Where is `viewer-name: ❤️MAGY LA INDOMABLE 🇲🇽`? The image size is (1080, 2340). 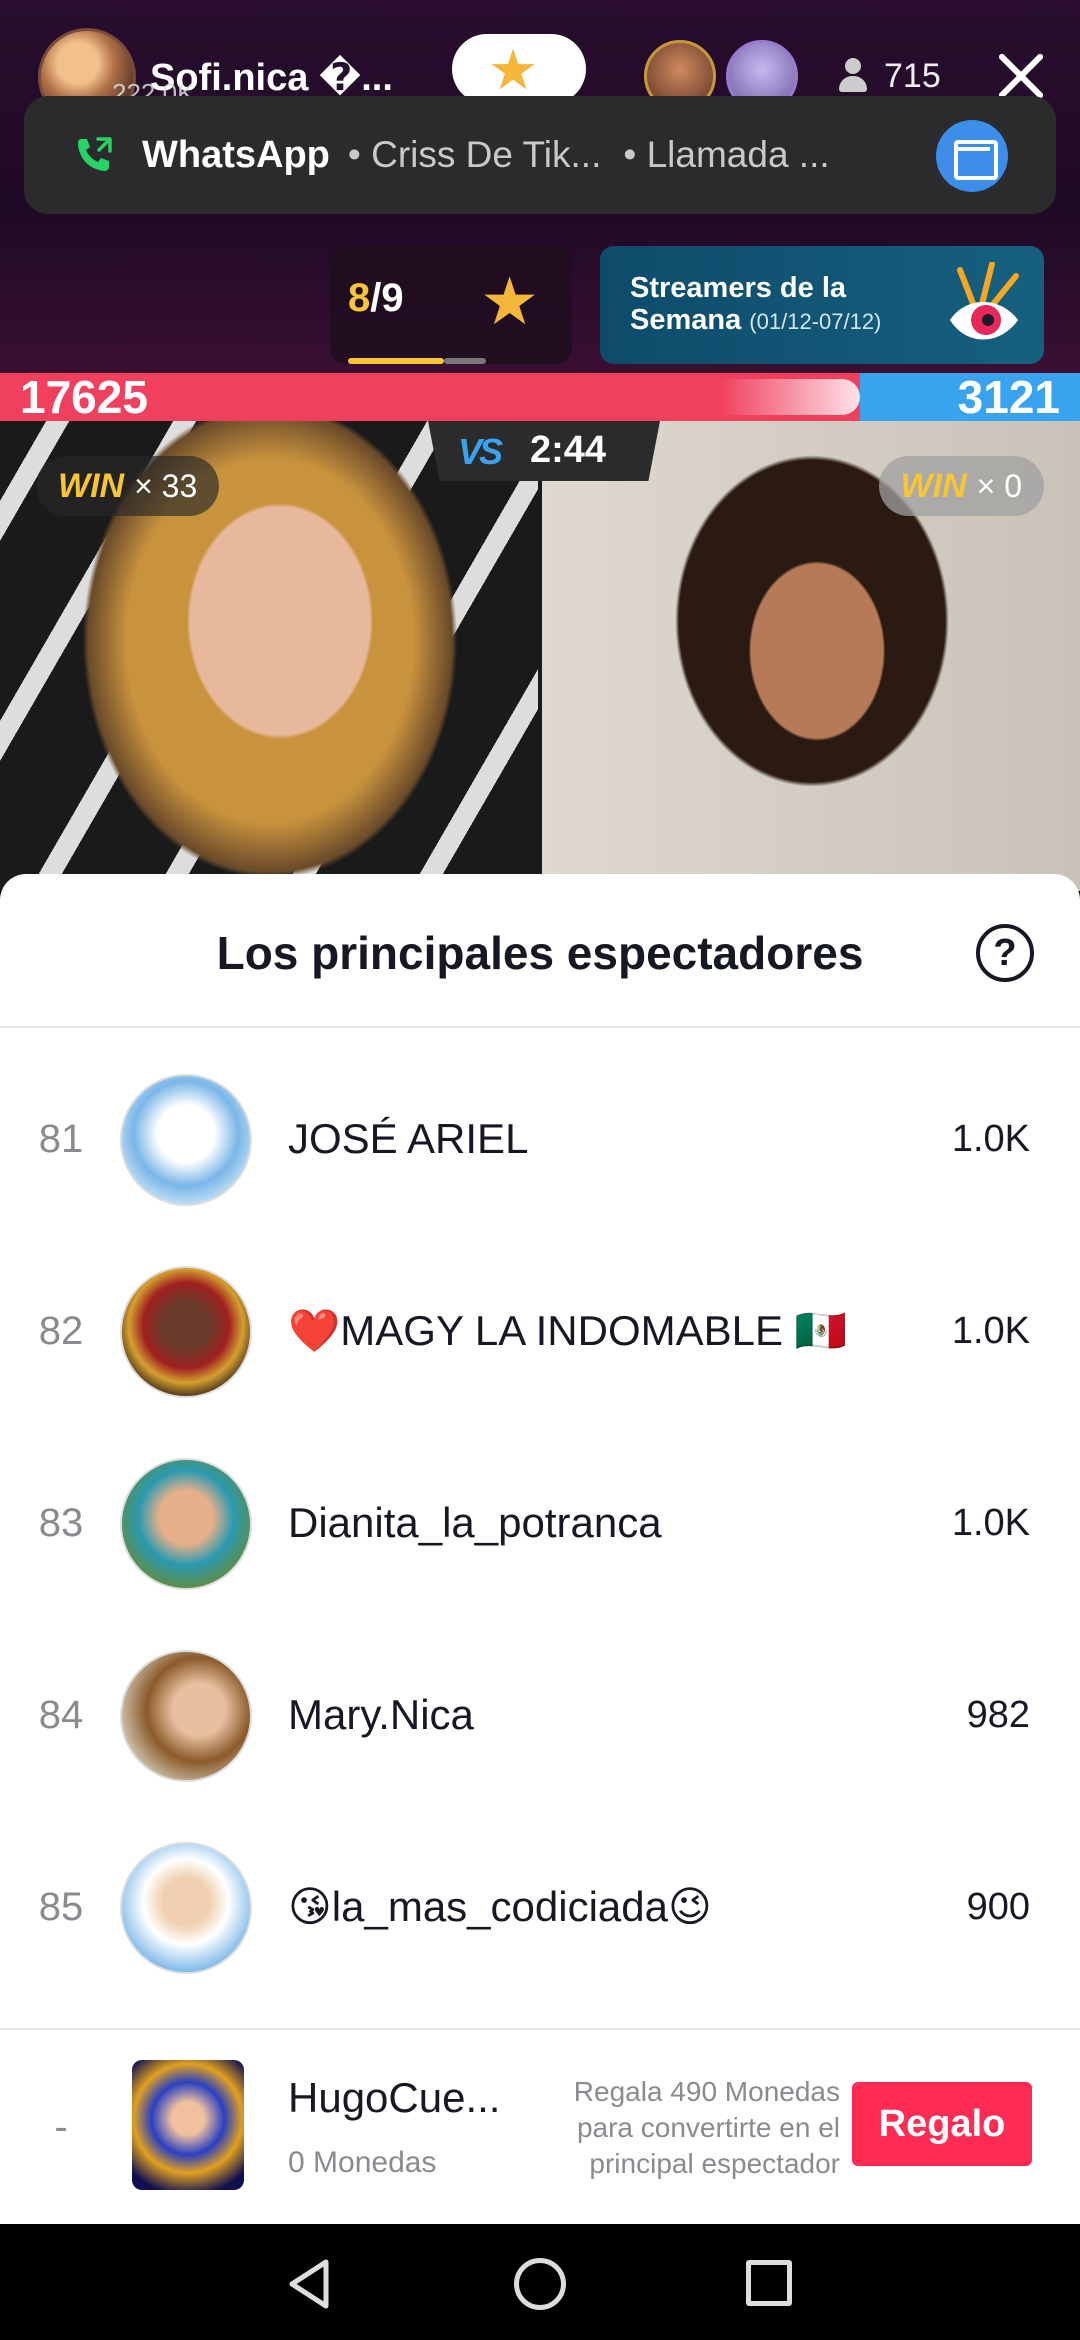 viewer-name: ❤️MAGY LA INDOMABLE 🇲🇽 is located at coordinates (567, 1330).